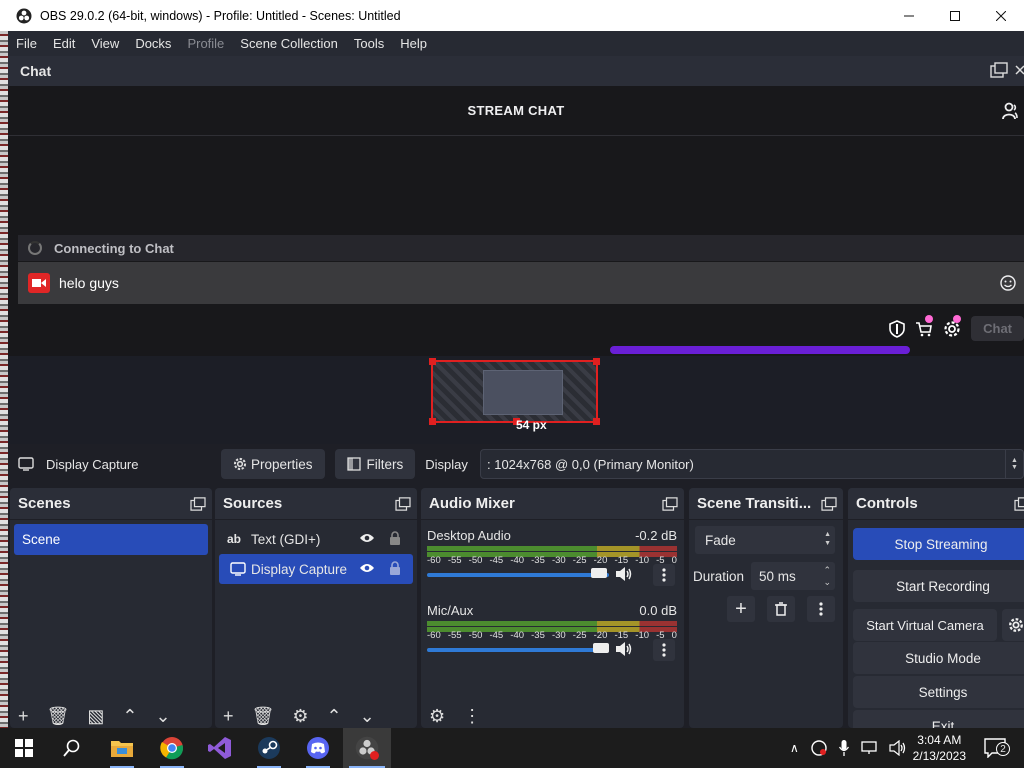 This screenshot has width=1024, height=768. Describe the element at coordinates (621, 635) in the screenshot. I see `meter-tick: -15` at that location.